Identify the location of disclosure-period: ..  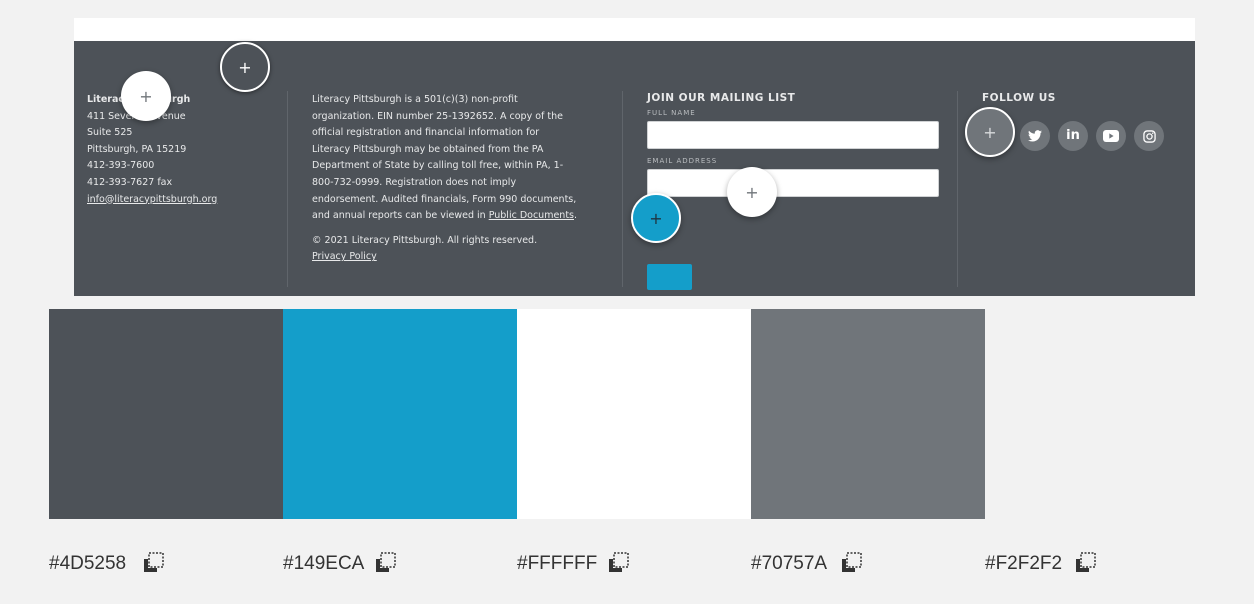
(576, 216).